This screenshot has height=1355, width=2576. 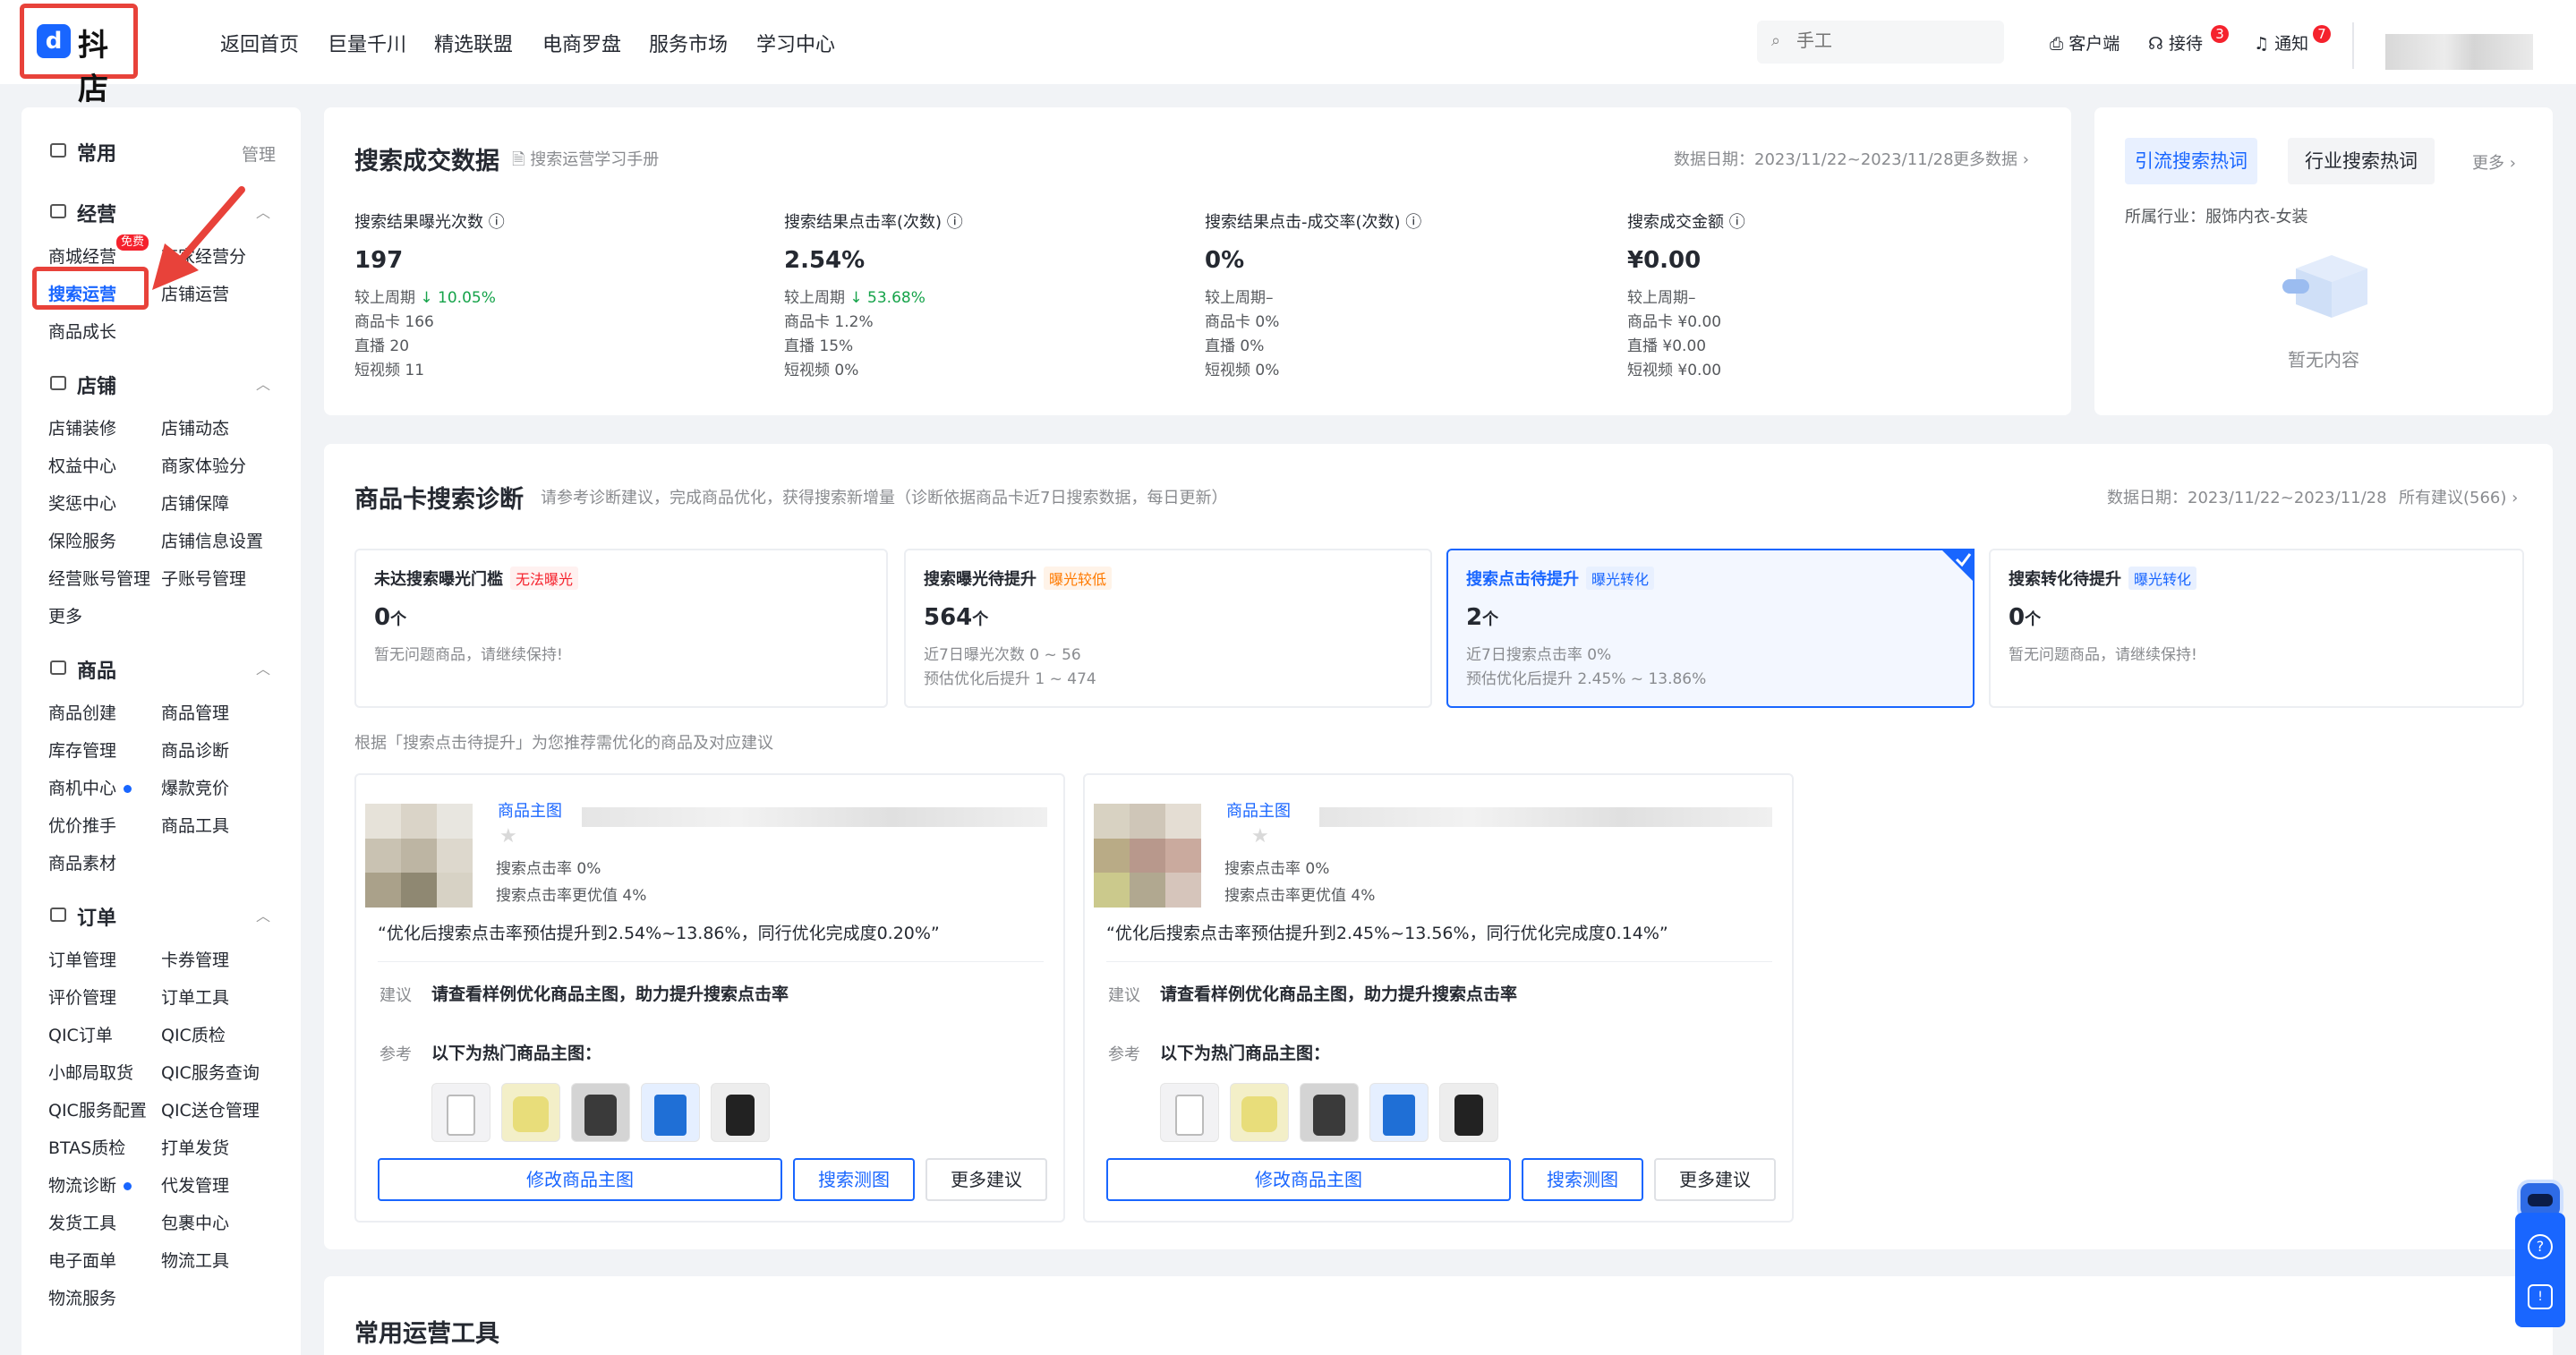 What do you see at coordinates (82, 540) in the screenshot?
I see `sidebar-item: 保险服务` at bounding box center [82, 540].